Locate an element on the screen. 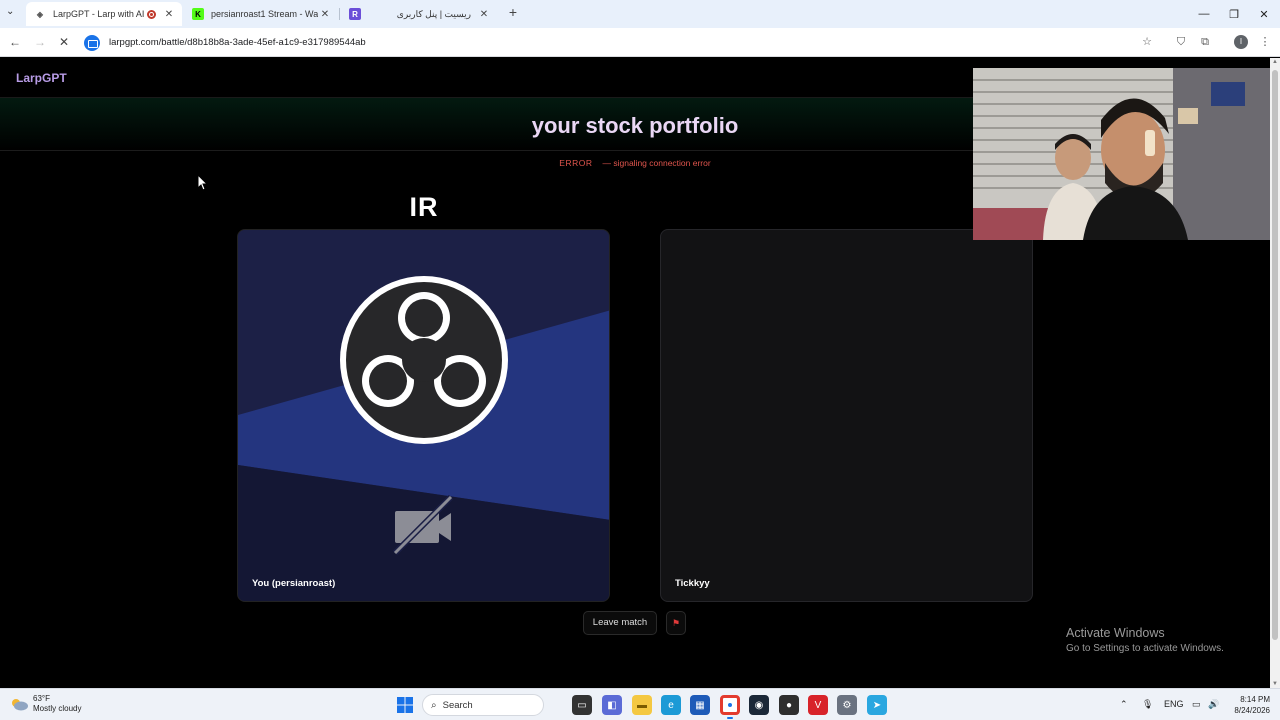 The width and height of the screenshot is (1280, 720). tab-separator is located at coordinates (339, 14).